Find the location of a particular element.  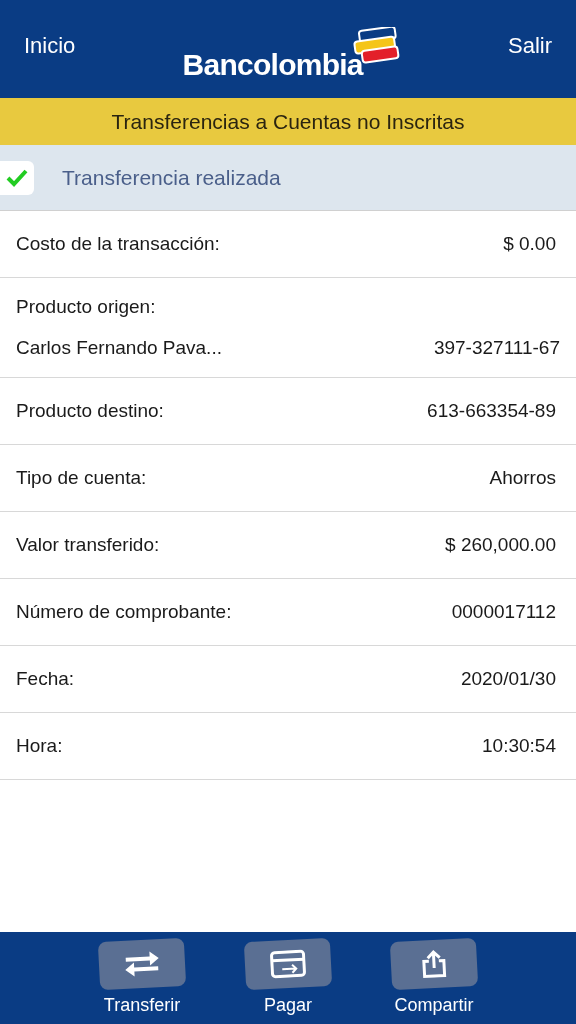

field-label: Producto origen: is located at coordinates (86, 307).